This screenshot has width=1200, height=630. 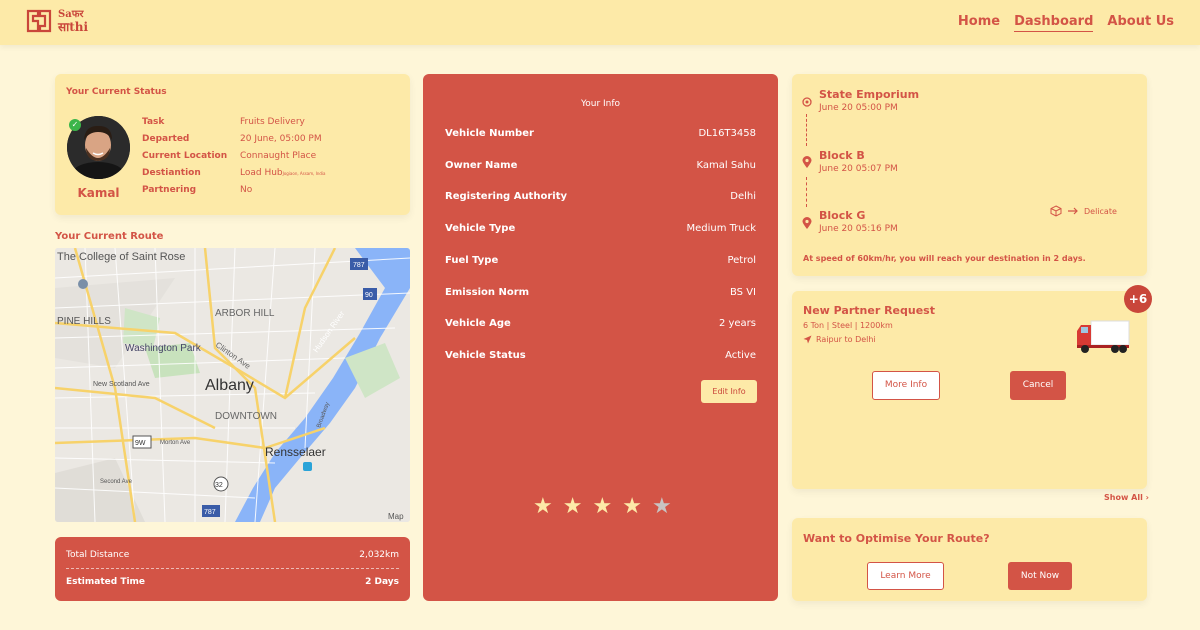 What do you see at coordinates (153, 122) in the screenshot?
I see `status-key: Task` at bounding box center [153, 122].